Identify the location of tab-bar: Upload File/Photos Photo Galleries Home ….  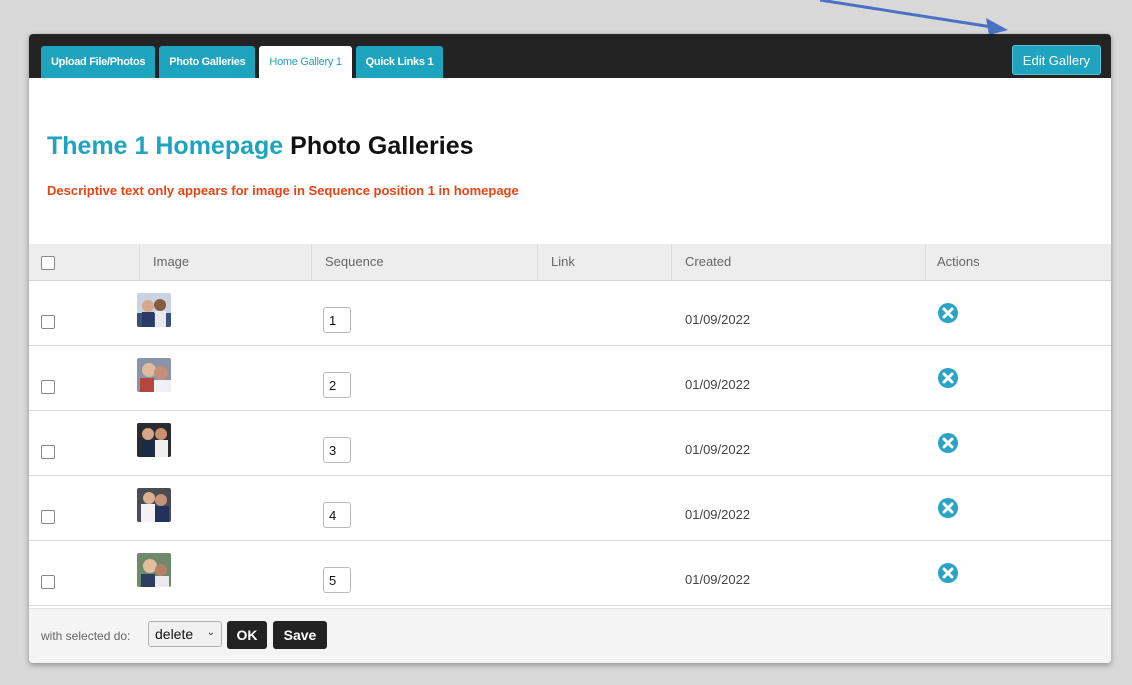
(570, 56).